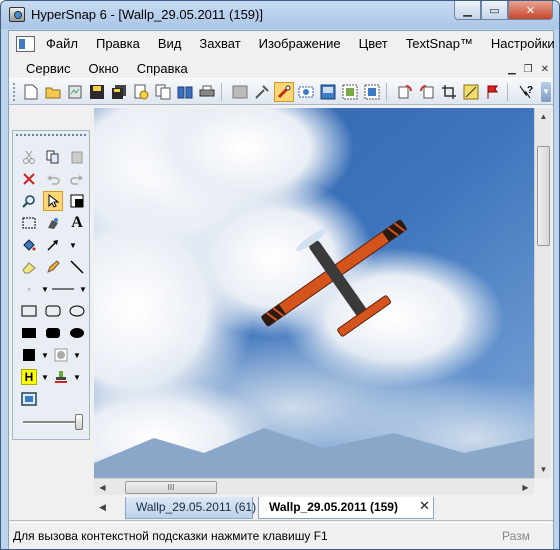 This screenshot has width=560, height=550. What do you see at coordinates (306, 92) in the screenshot?
I see `capture-region-icon` at bounding box center [306, 92].